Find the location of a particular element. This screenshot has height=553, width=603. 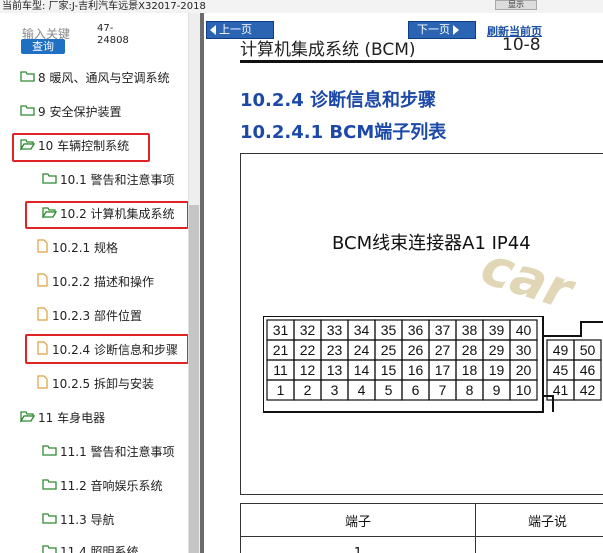

tree-item-warnings: 10.1 警告和注意事项 is located at coordinates (108, 179).